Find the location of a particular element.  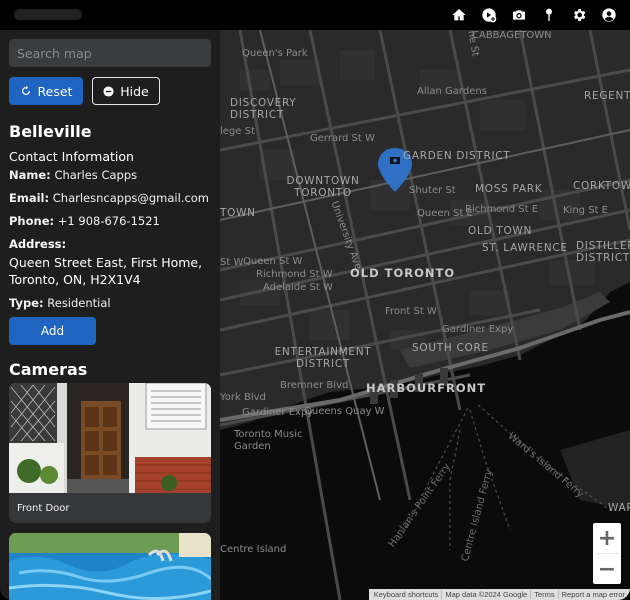

map-label: OLD TORONTO is located at coordinates (403, 273).